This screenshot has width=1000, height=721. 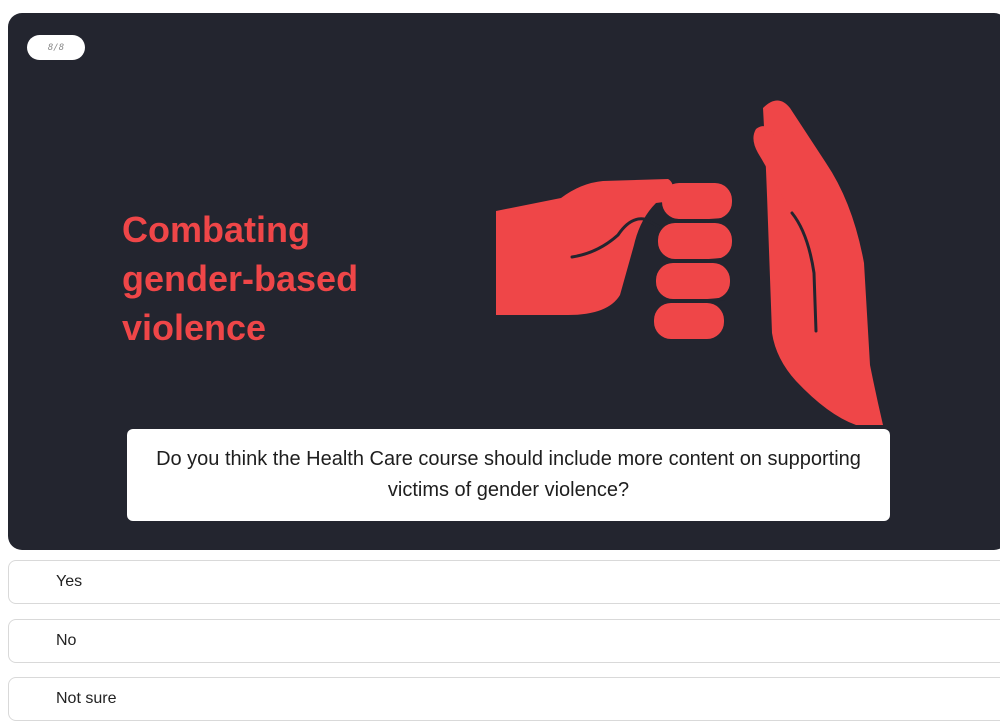 What do you see at coordinates (614, 259) in the screenshot?
I see `fist-icon` at bounding box center [614, 259].